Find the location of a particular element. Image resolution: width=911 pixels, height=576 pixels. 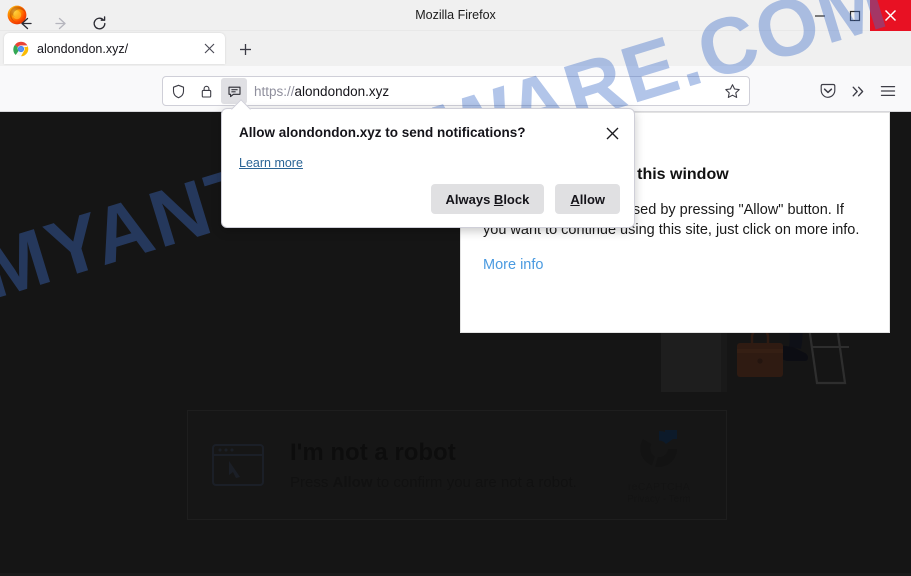

captcha-instruction-post: to confirm you are not a robot. is located at coordinates (474, 482).